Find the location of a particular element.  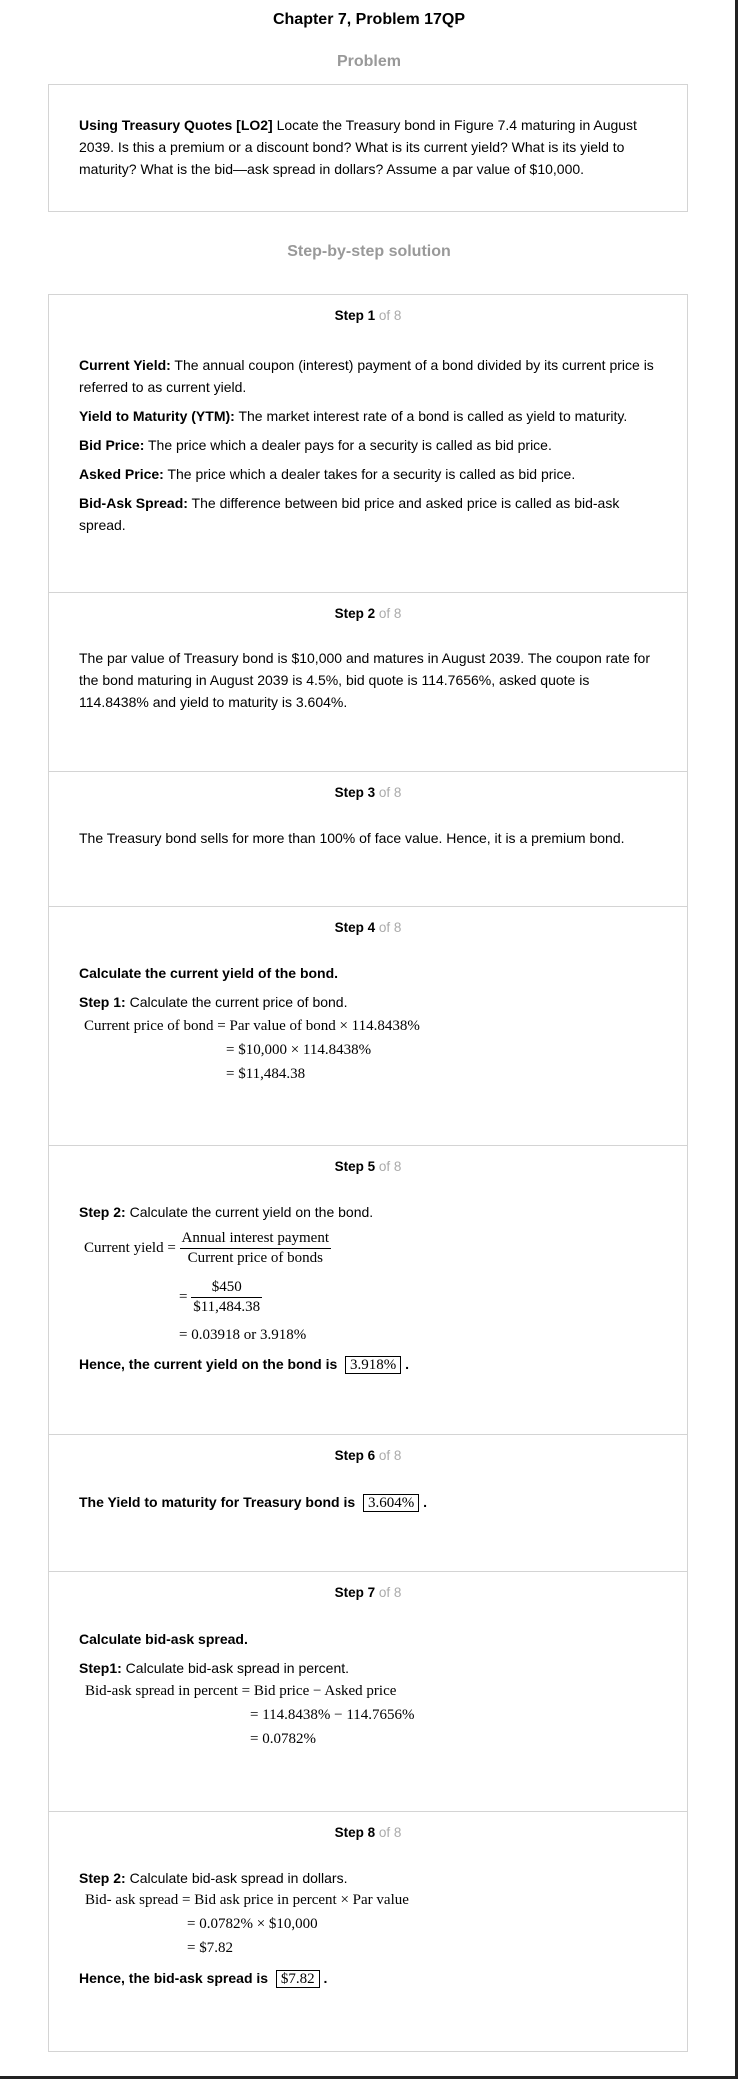

current-yield-substitution: = $450 $11,484.38 is located at coordinates (221, 1297).